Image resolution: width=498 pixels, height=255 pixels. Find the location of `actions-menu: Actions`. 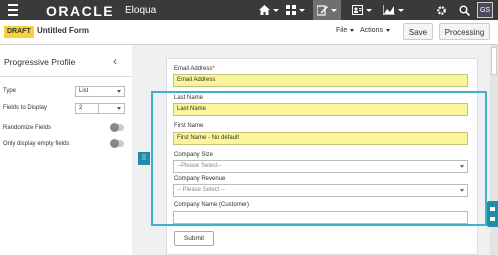

actions-menu: Actions is located at coordinates (375, 30).